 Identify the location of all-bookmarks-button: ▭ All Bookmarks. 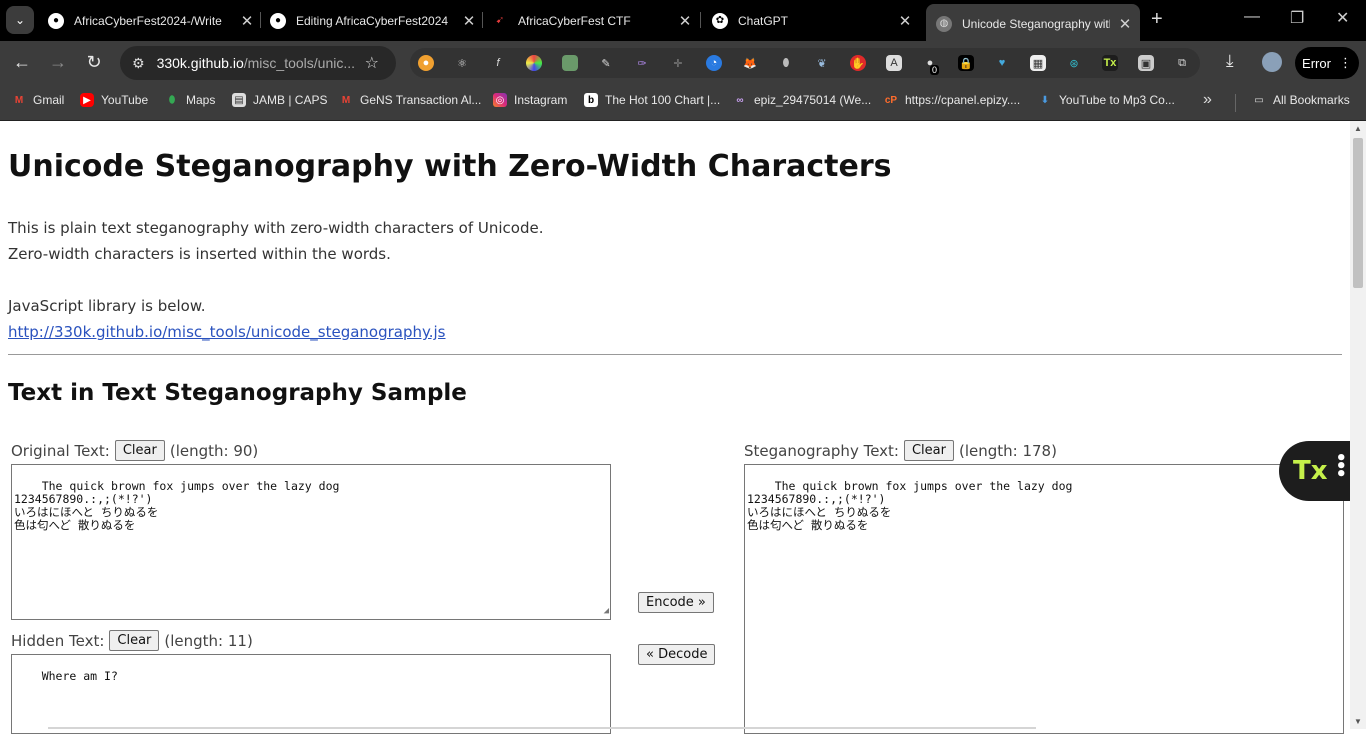
(1301, 100).